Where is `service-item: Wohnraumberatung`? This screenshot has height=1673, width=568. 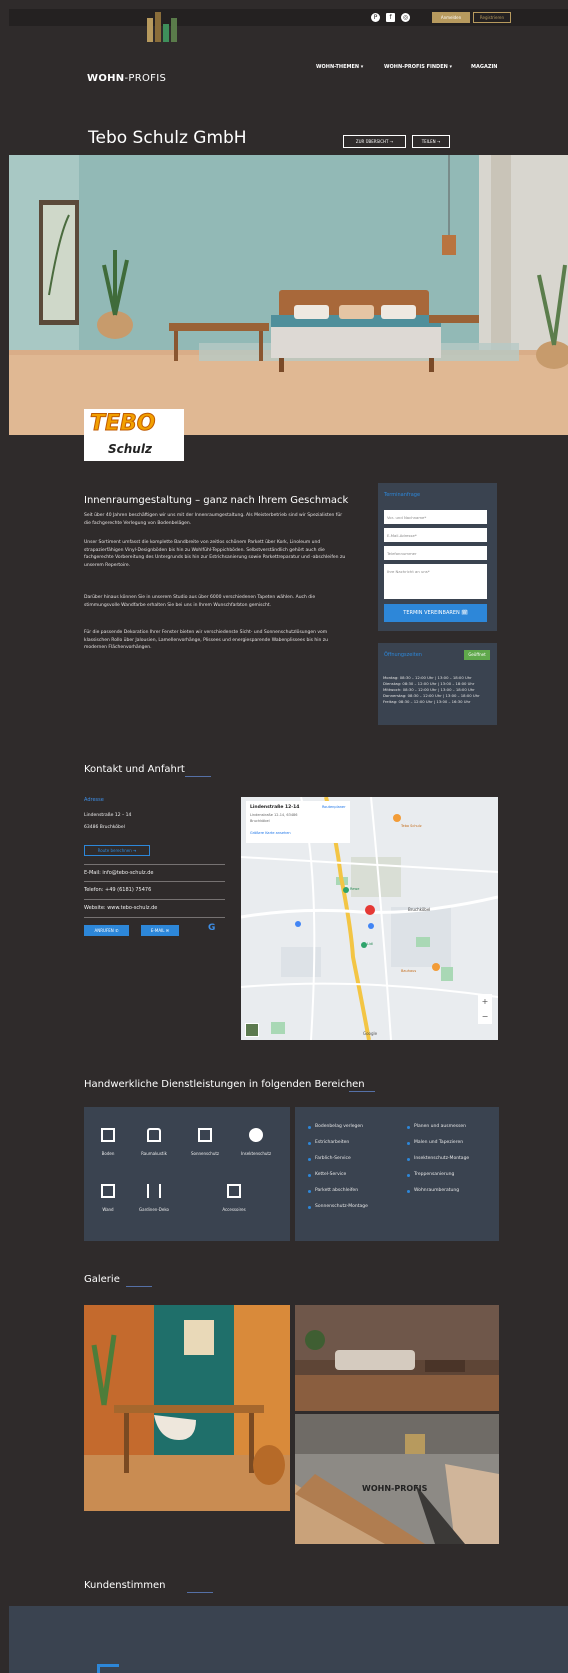
service-item: Wohnraumberatung is located at coordinates (433, 1190).